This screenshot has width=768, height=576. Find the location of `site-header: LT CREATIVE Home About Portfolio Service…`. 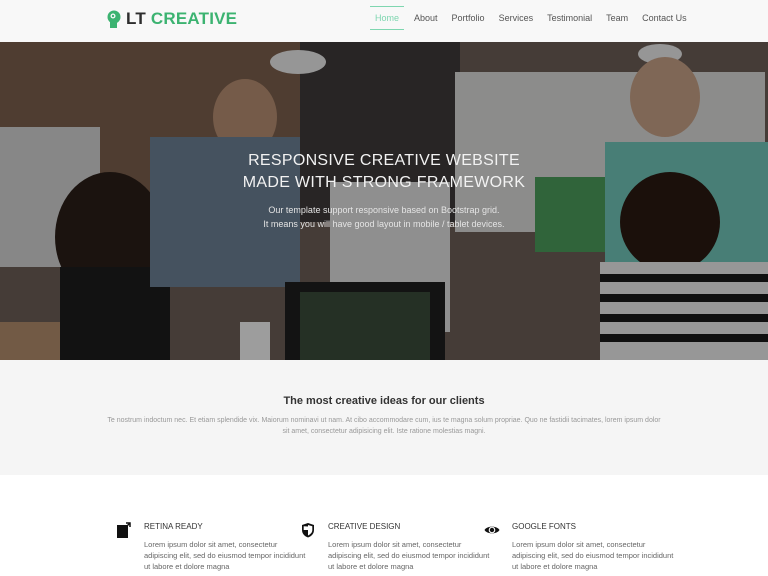

site-header: LT CREATIVE Home About Portfolio Service… is located at coordinates (384, 21).